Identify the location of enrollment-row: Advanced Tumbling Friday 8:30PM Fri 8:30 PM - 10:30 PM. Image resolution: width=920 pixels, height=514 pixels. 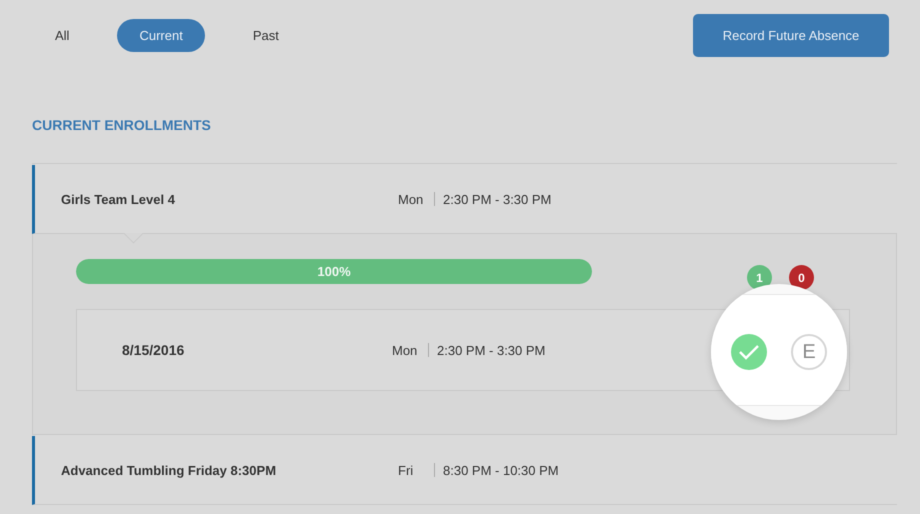
(464, 470).